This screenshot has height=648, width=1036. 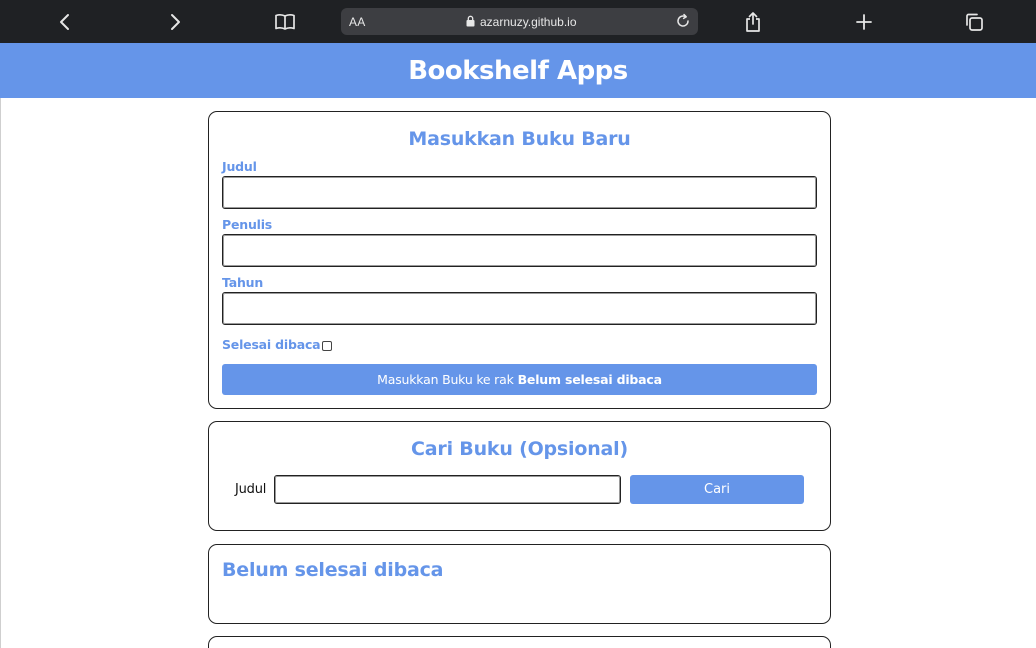 I want to click on book-title-input, so click(x=519, y=192).